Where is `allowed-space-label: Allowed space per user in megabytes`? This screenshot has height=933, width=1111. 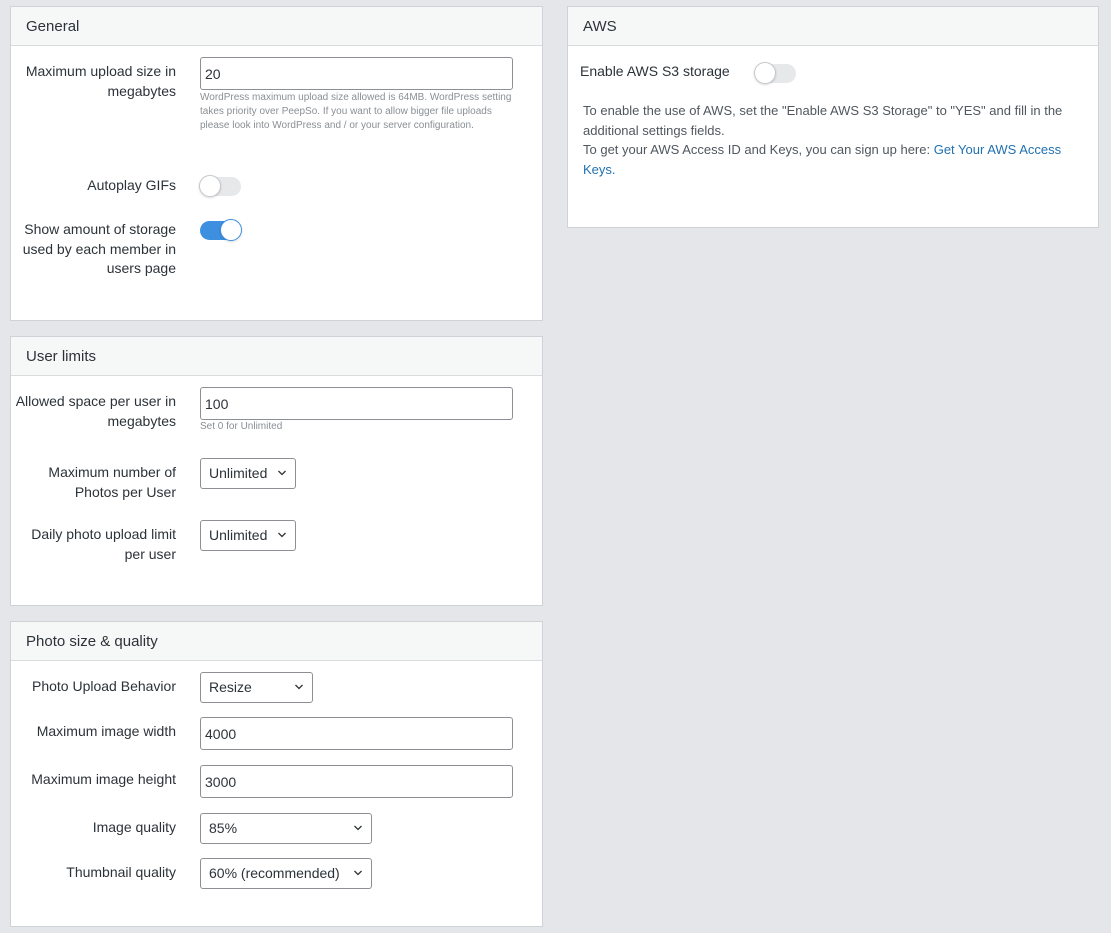 allowed-space-label: Allowed space per user in megabytes is located at coordinates (95, 411).